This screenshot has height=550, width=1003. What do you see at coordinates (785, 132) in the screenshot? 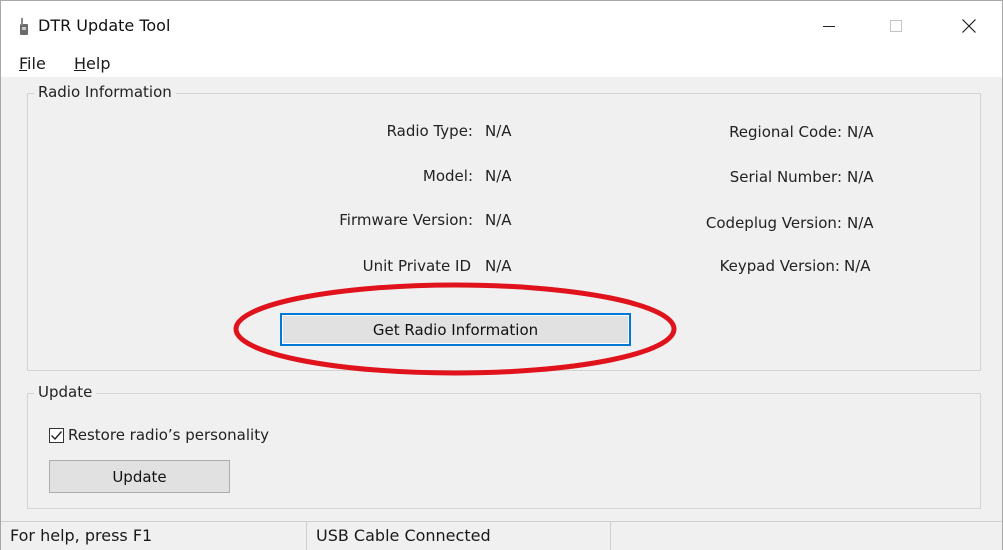
I see `regional-code-label: Regional Code:` at bounding box center [785, 132].